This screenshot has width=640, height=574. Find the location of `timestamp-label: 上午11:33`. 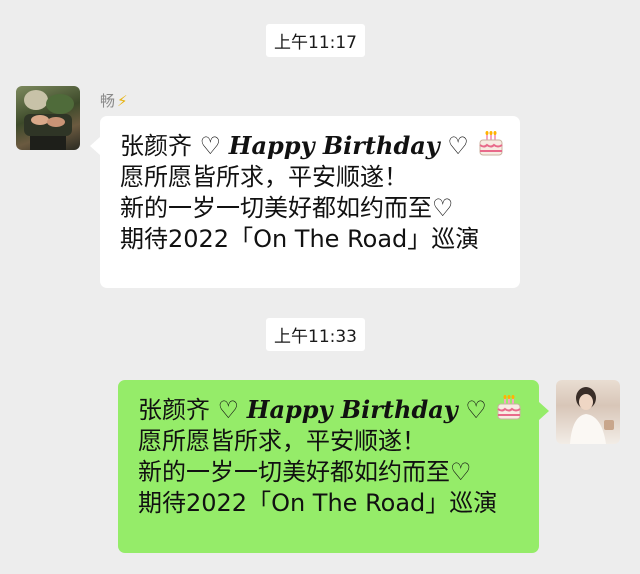

timestamp-label: 上午11:33 is located at coordinates (315, 334).